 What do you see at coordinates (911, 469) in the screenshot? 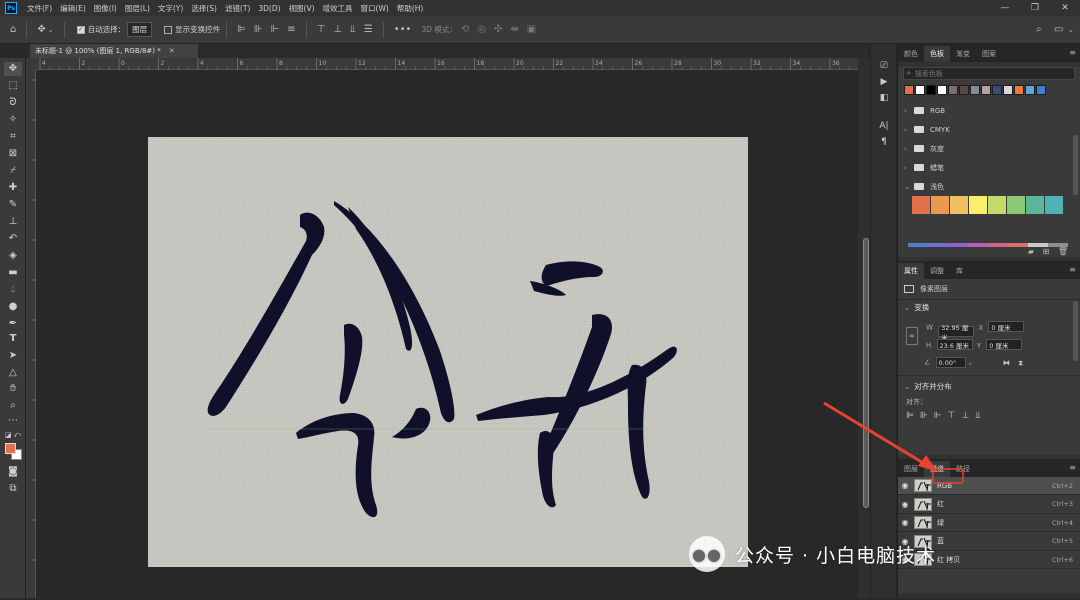
I see `tab-layers: 图层` at bounding box center [911, 469].